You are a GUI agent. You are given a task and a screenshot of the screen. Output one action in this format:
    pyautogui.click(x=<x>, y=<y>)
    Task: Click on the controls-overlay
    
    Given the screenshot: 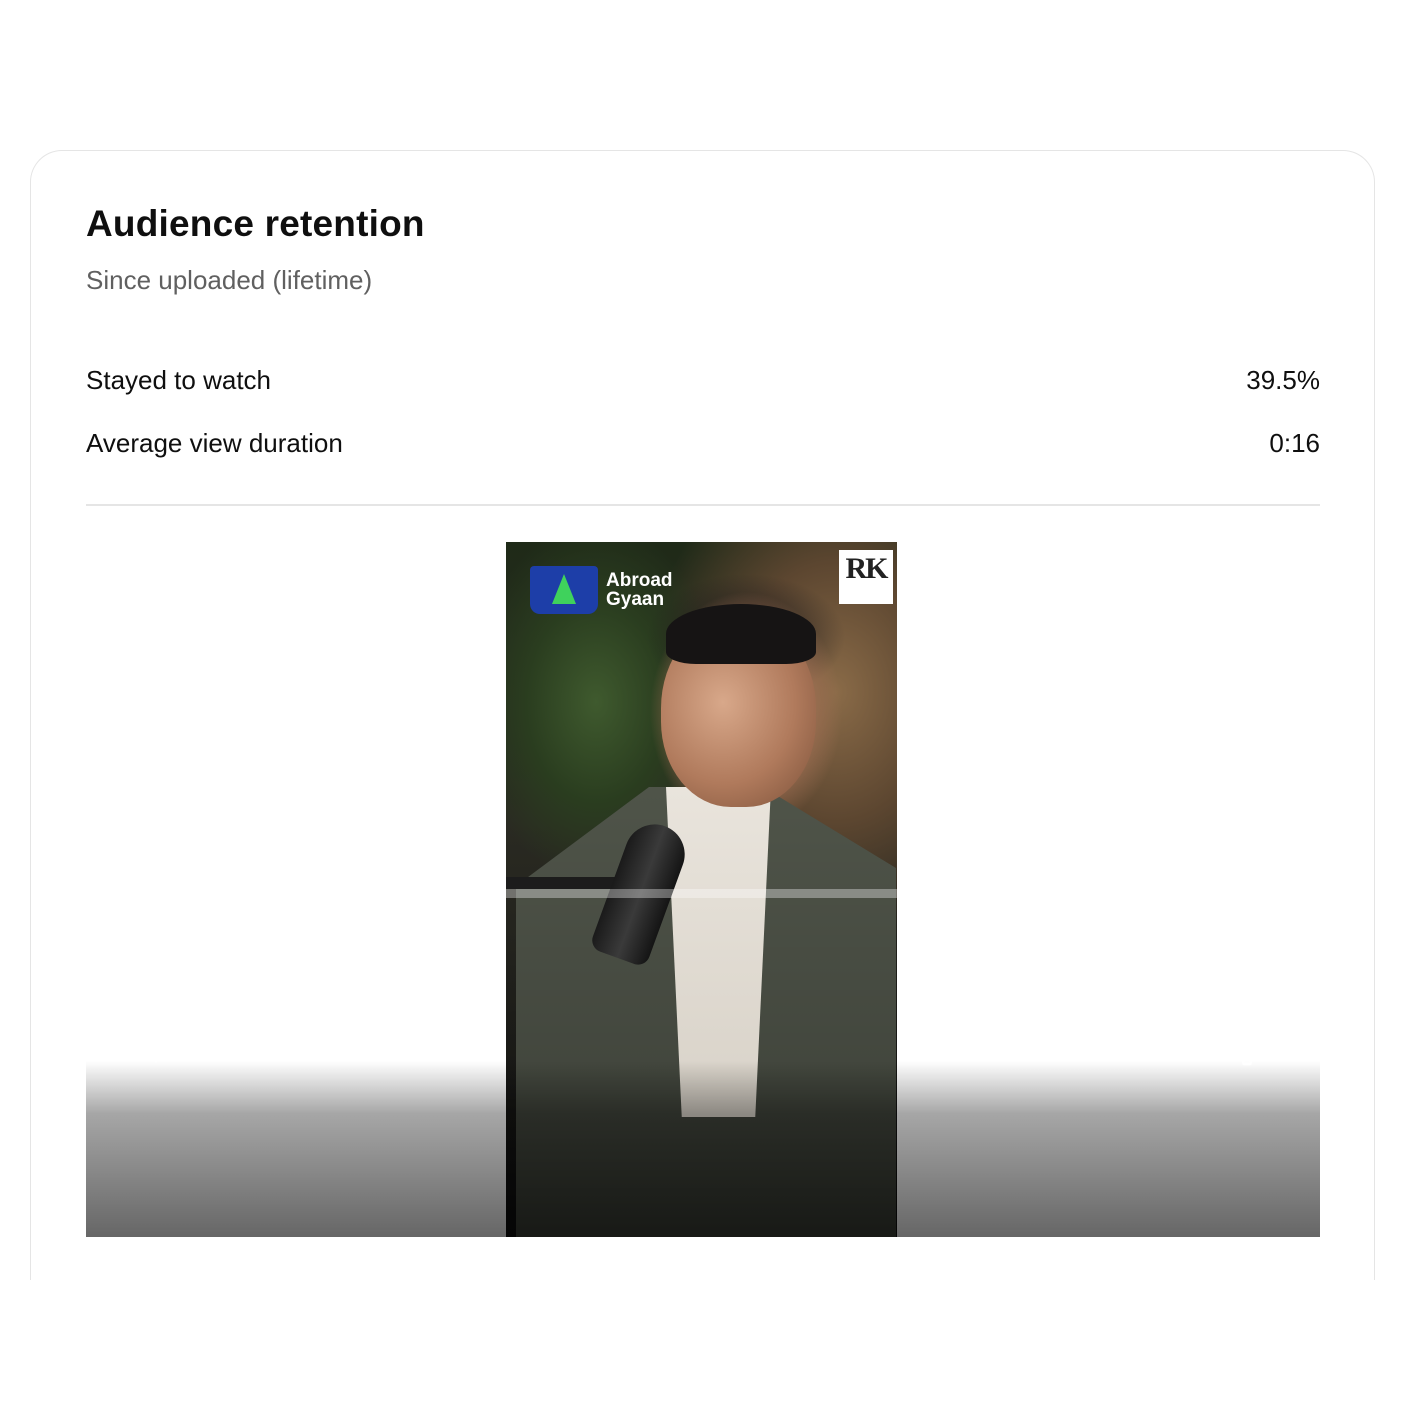 What is the action you would take?
    pyautogui.click(x=703, y=1149)
    